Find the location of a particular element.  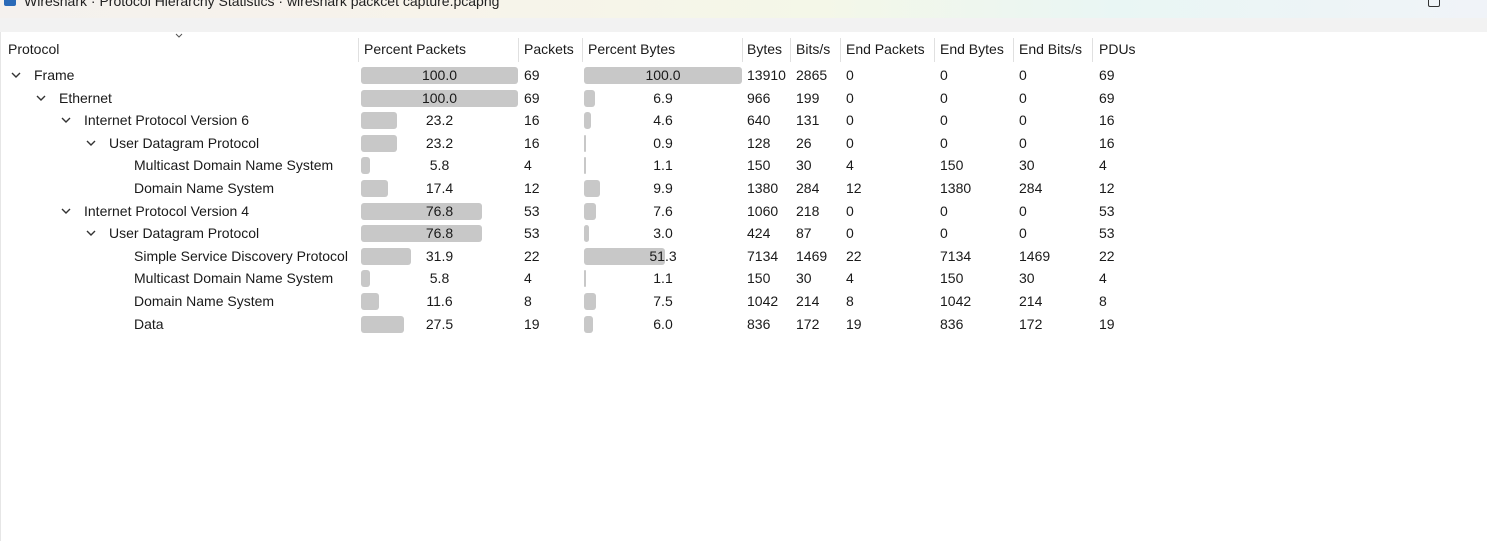

end-packets-cell: 0 is located at coordinates (850, 75).